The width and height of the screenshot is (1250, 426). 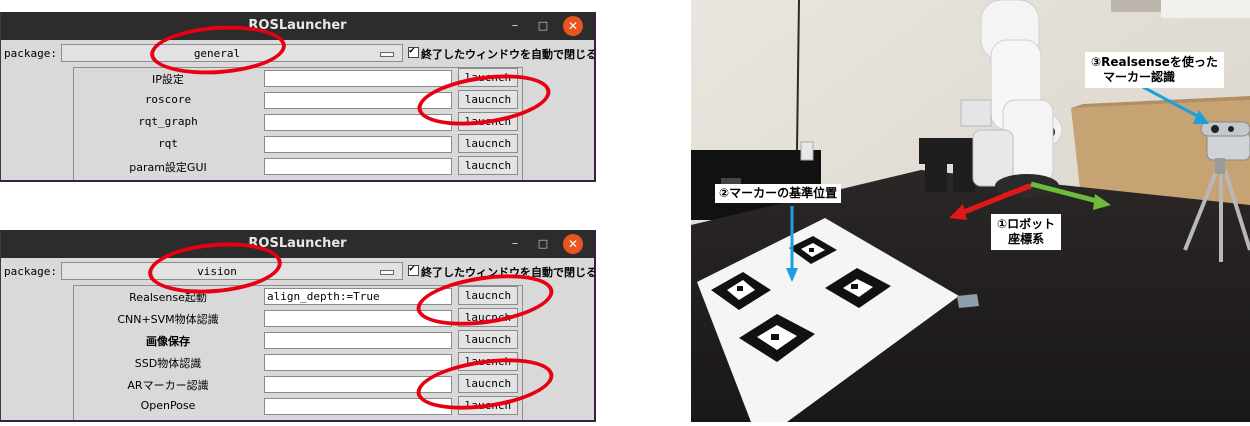 What do you see at coordinates (1026, 239) in the screenshot?
I see `callout-robot-frame-line2: 座標系` at bounding box center [1026, 239].